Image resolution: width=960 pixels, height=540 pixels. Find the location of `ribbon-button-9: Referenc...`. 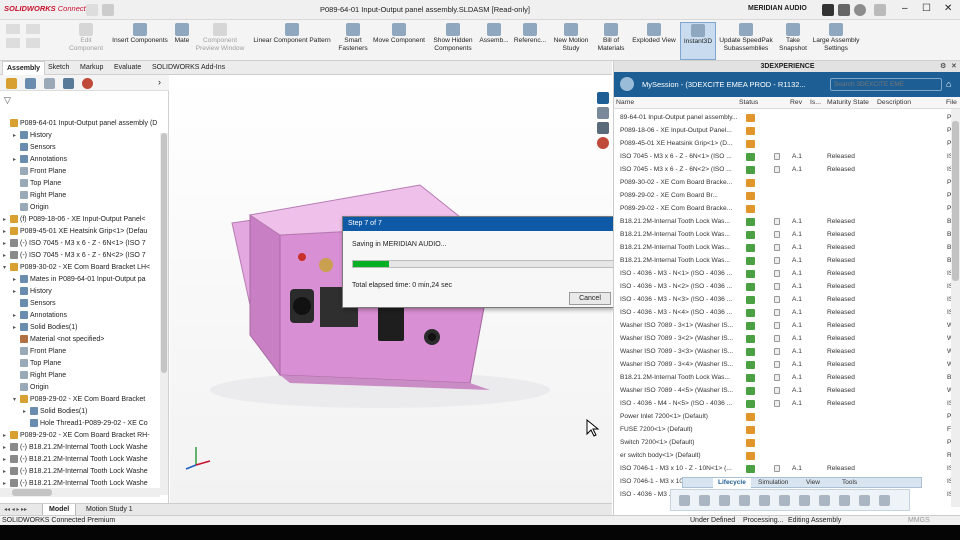

ribbon-button-9: Referenc... is located at coordinates (530, 41).